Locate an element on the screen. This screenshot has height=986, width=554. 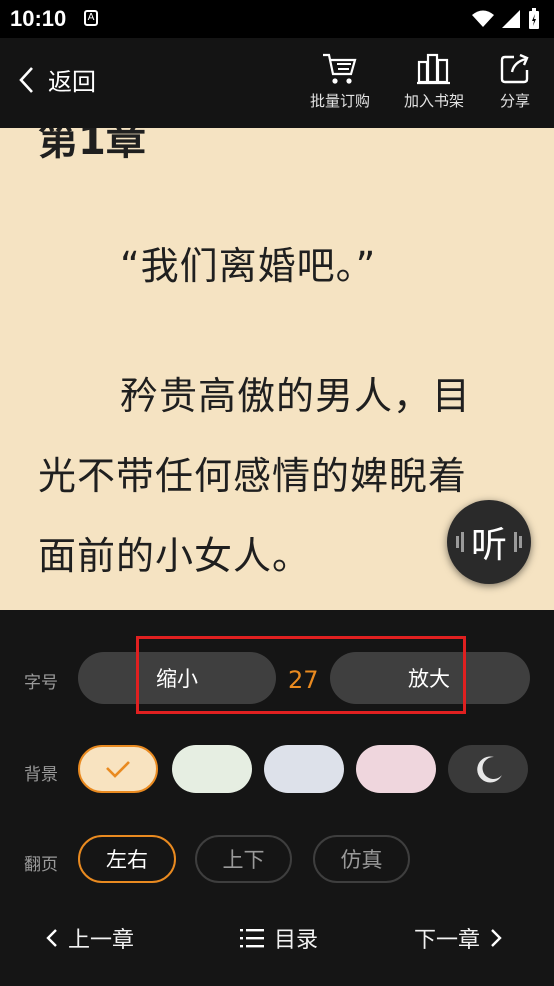
background-swatch-green is located at coordinates (212, 769).